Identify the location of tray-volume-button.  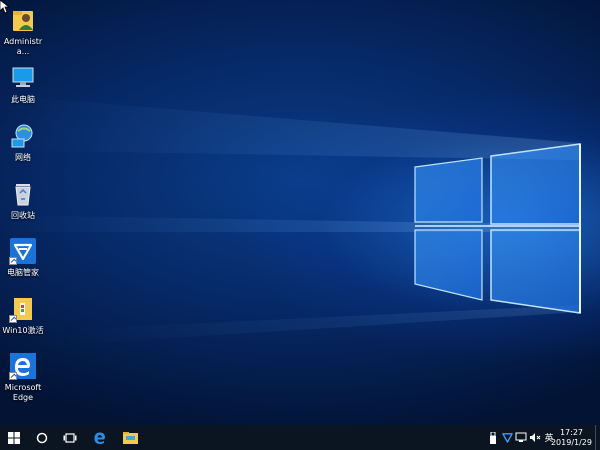
(535, 437).